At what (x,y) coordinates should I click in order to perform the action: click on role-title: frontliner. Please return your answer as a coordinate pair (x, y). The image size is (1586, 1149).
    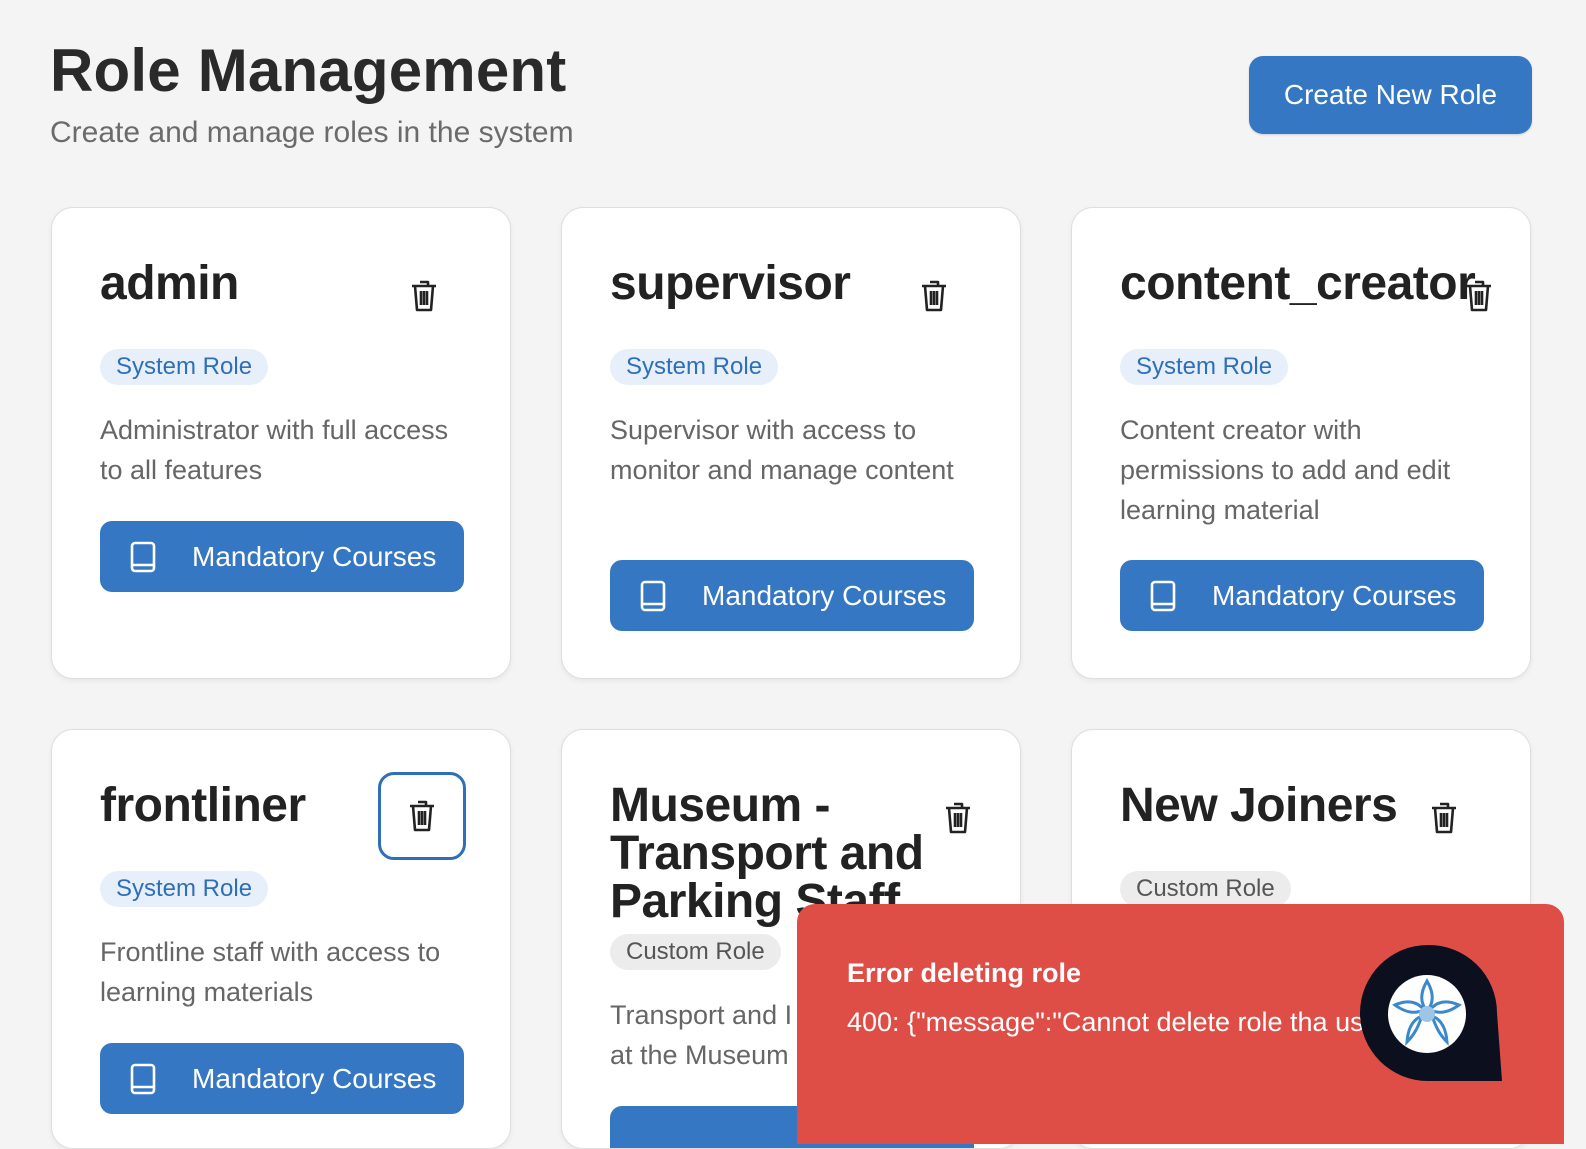
    Looking at the image, I should click on (203, 805).